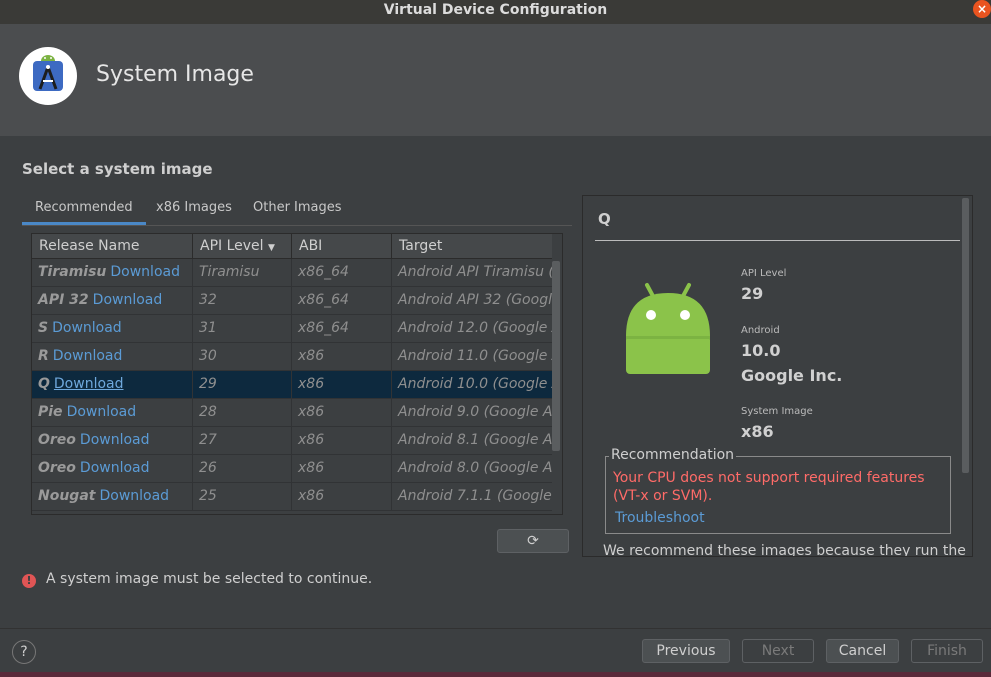 The height and width of the screenshot is (677, 991). I want to click on target: Android 12.0 (Google AP, so click(475, 328).